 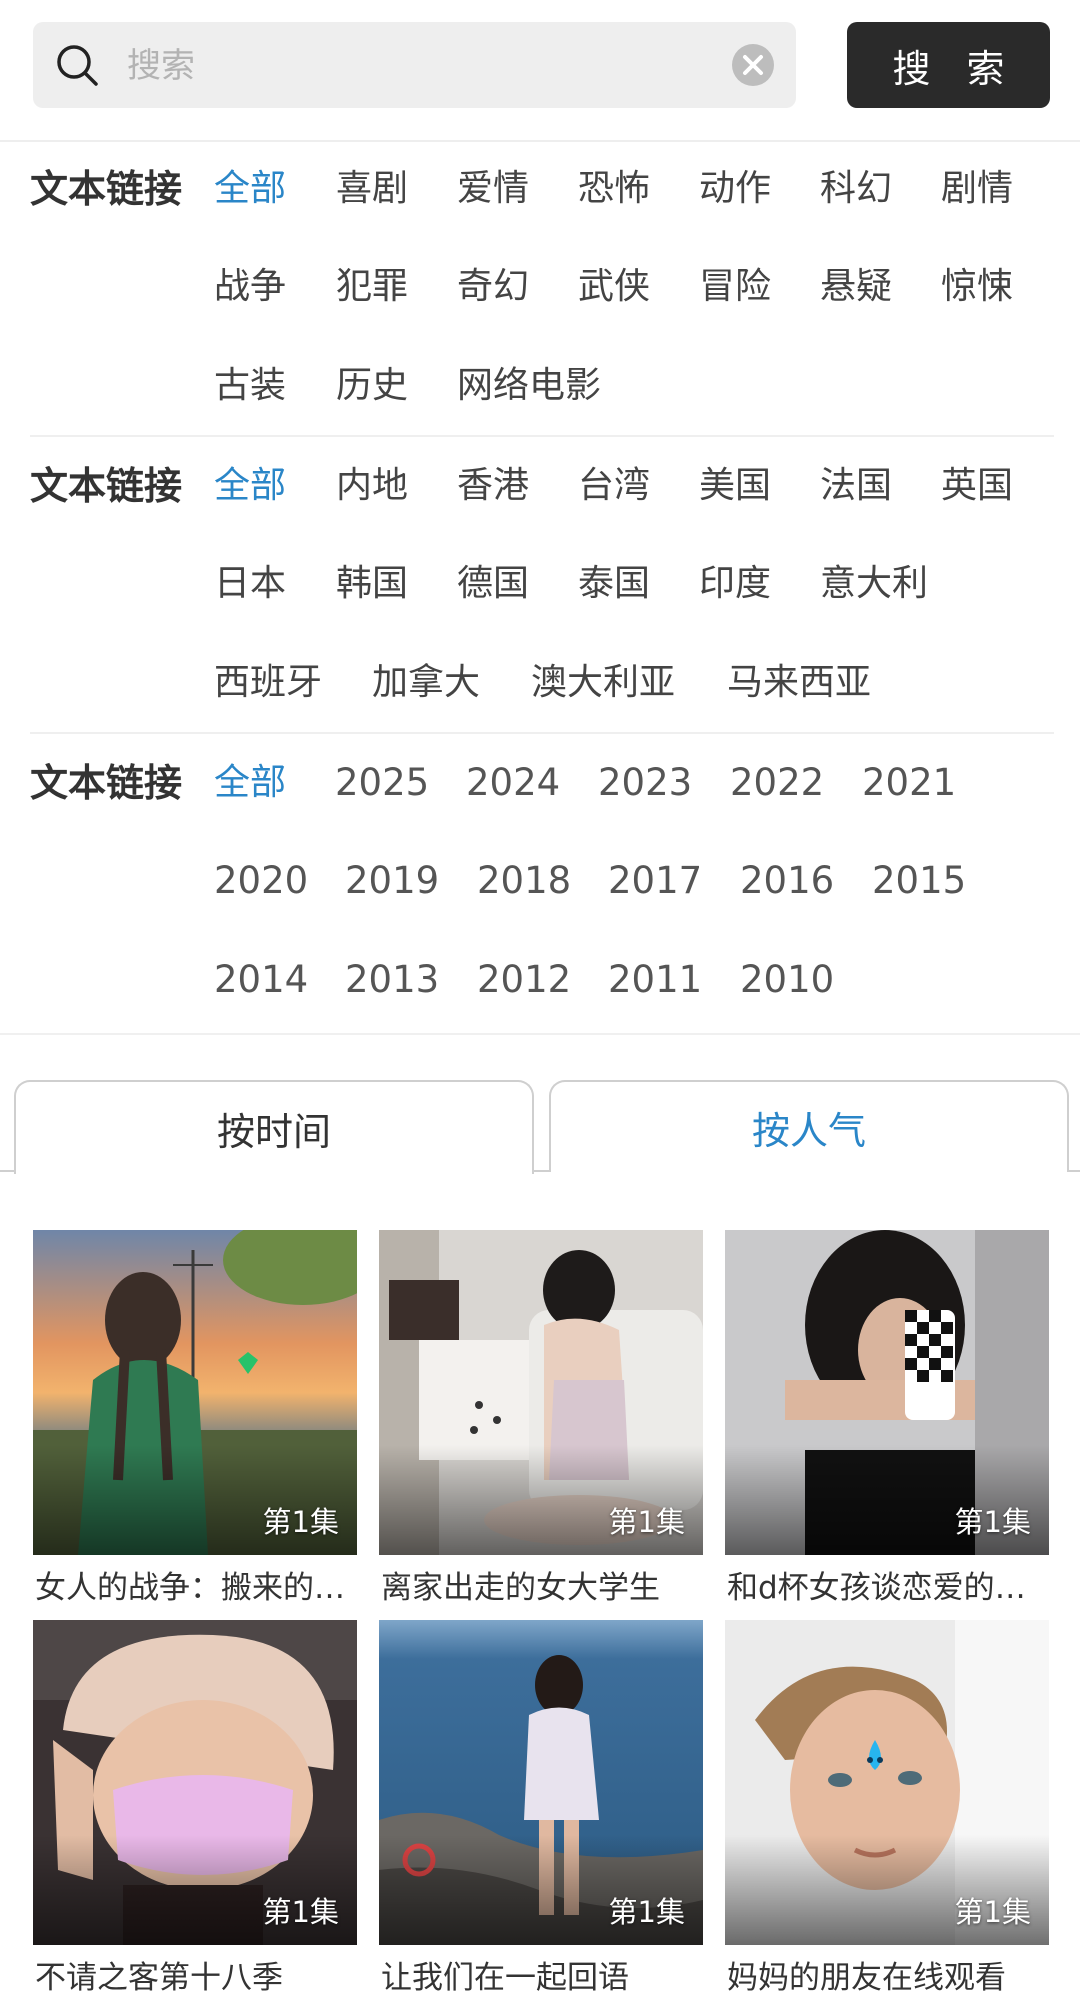 What do you see at coordinates (777, 783) in the screenshot?
I see `filter-option: 2022` at bounding box center [777, 783].